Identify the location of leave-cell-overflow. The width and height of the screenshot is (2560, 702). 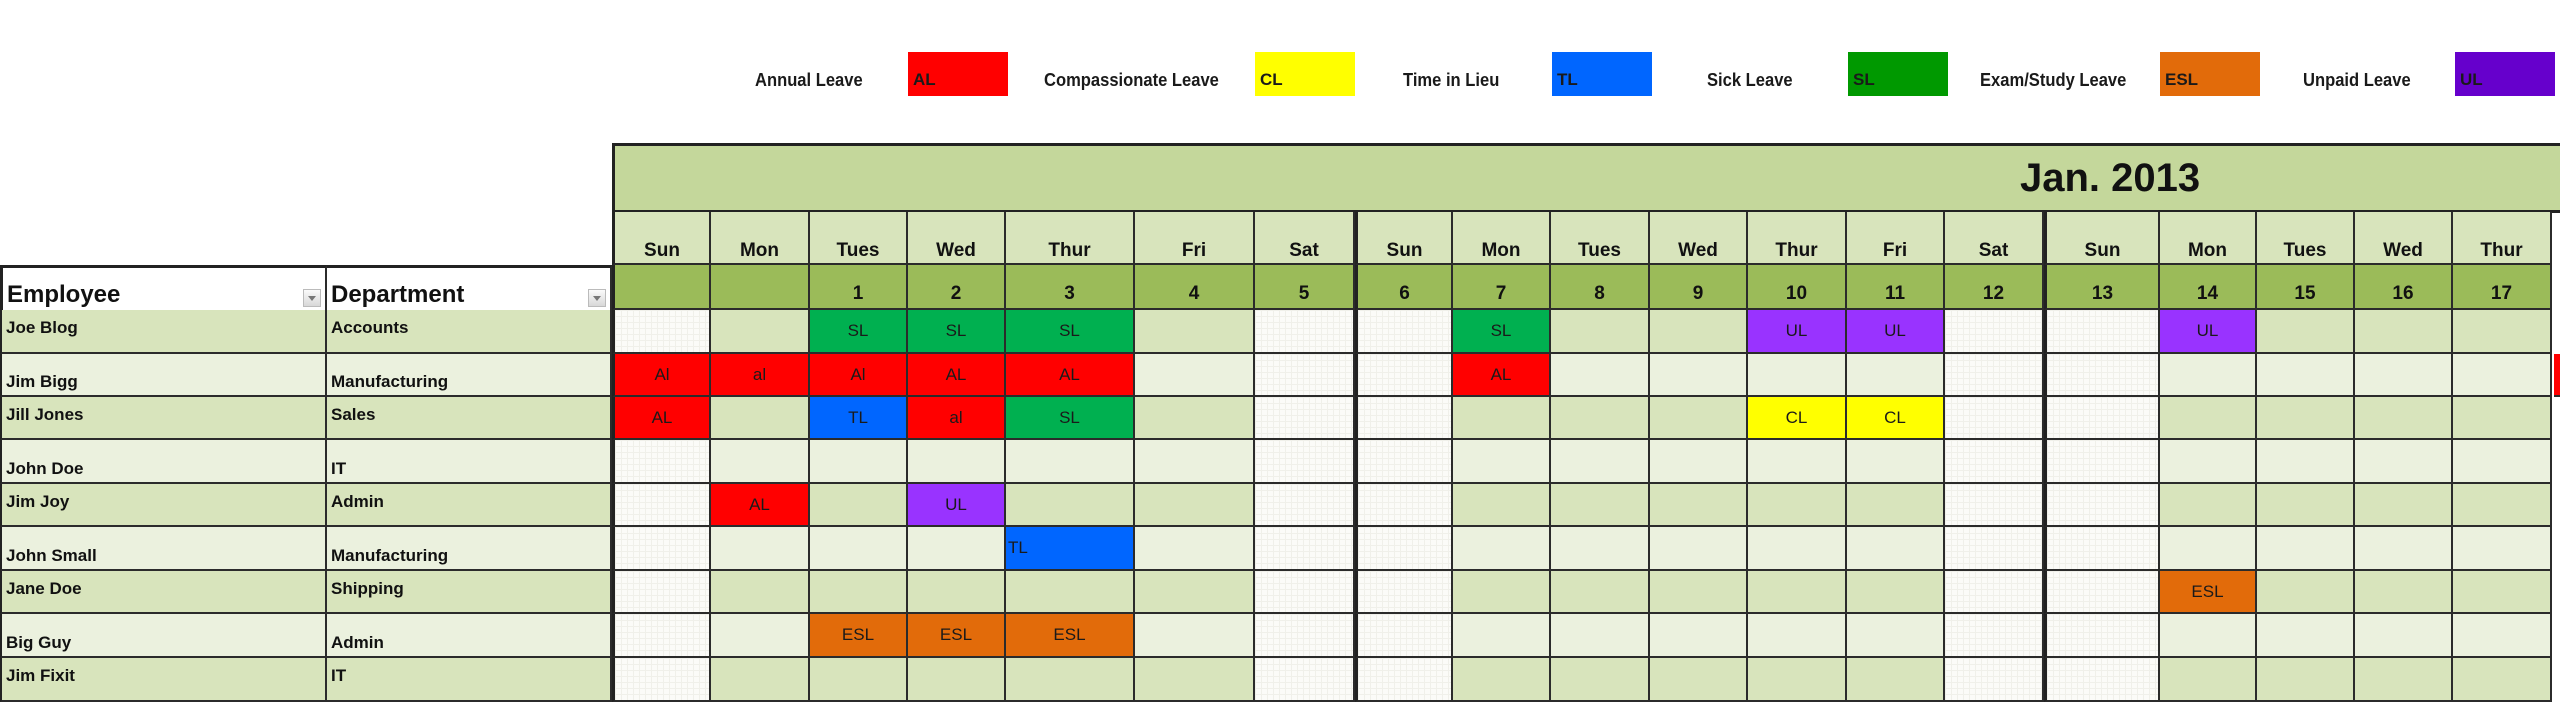
(2557, 375).